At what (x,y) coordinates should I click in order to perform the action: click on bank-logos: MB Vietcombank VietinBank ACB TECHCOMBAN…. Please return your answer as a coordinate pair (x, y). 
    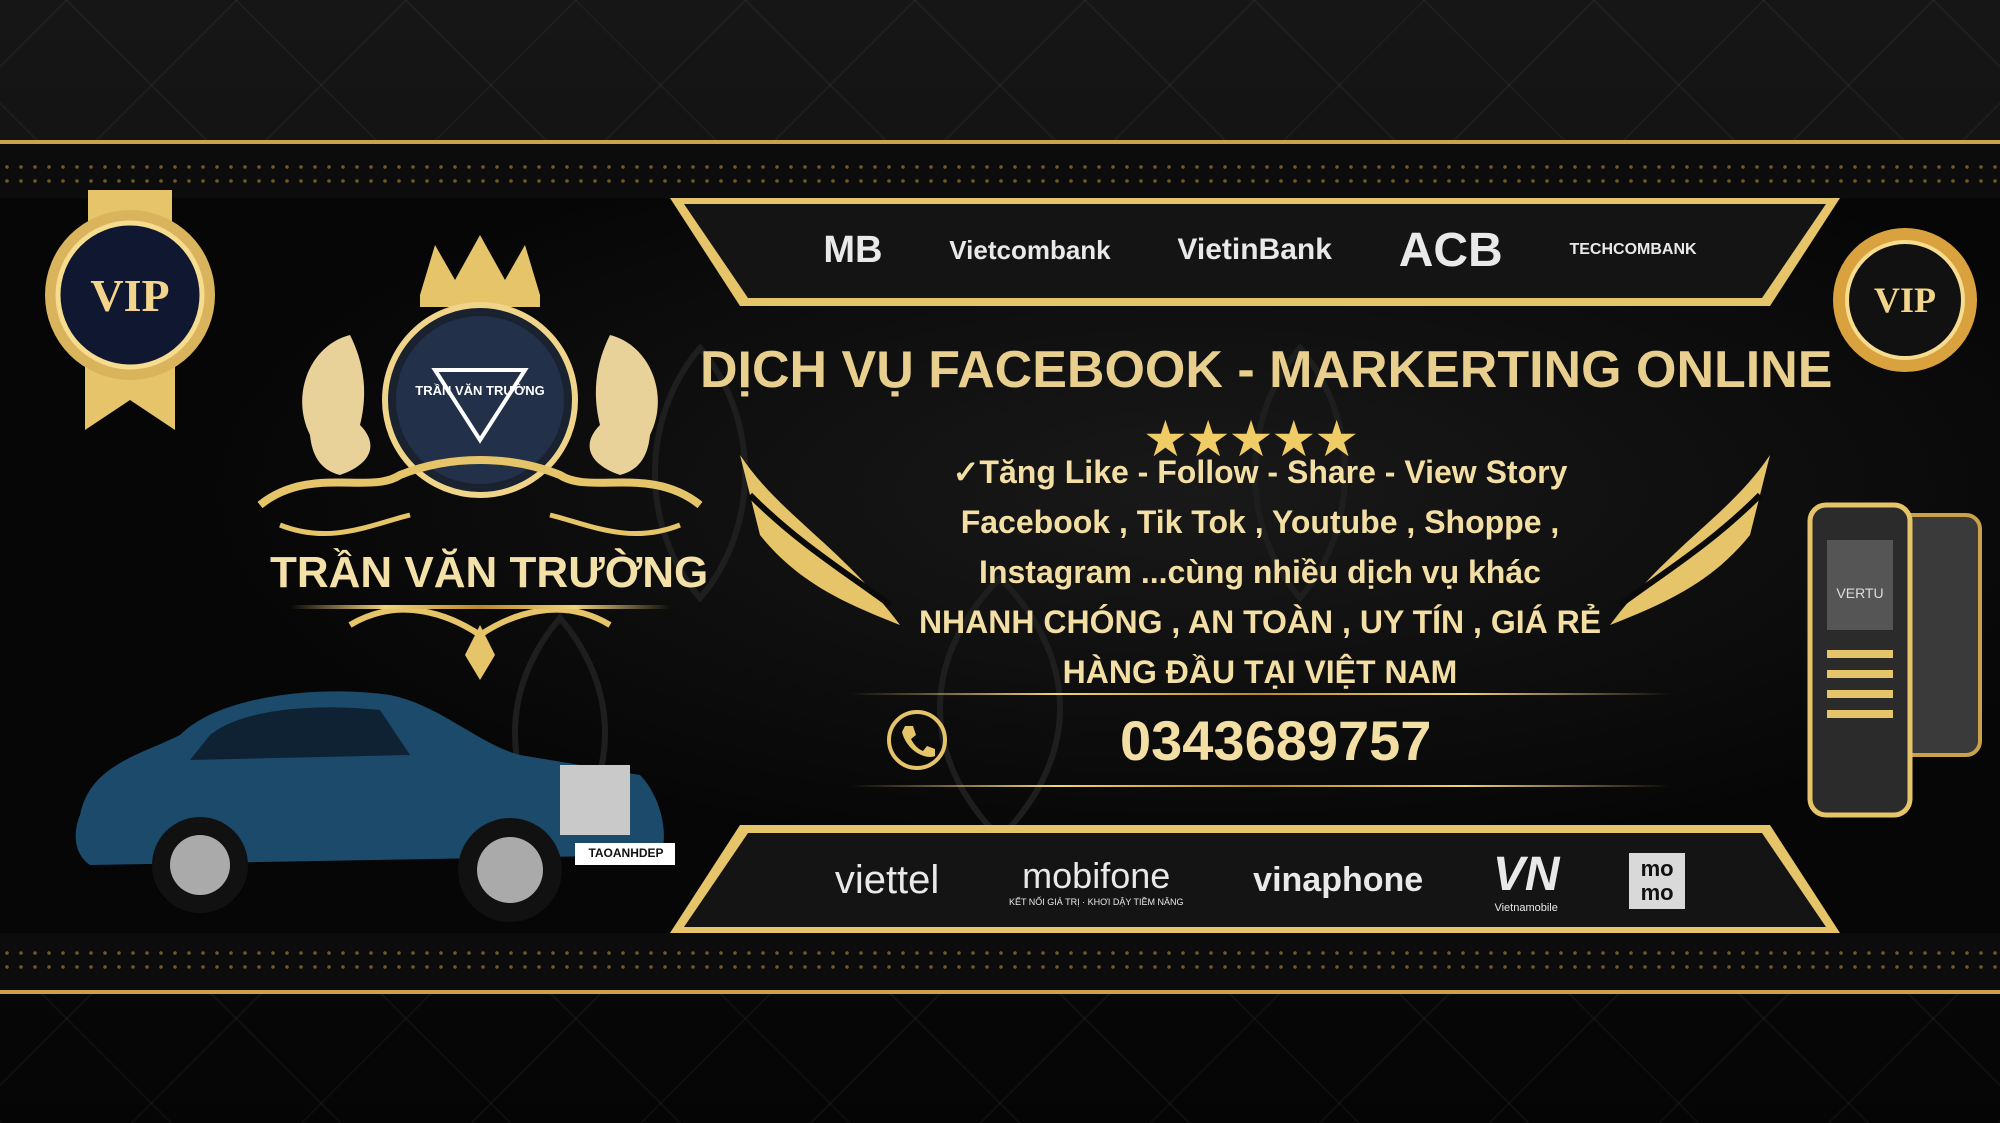
    Looking at the image, I should click on (1260, 250).